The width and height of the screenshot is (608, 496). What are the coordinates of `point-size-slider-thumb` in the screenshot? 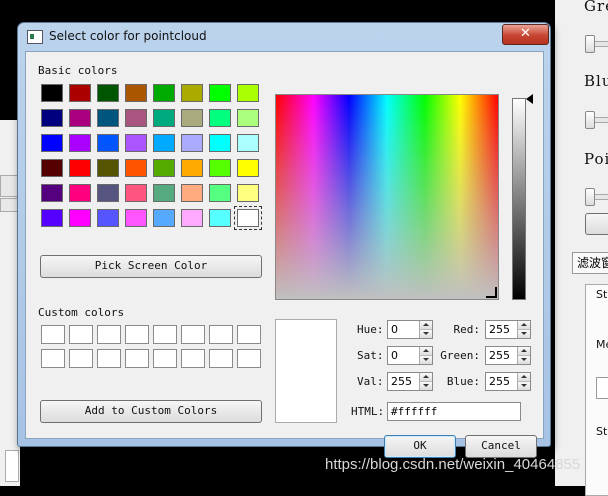 It's located at (590, 197).